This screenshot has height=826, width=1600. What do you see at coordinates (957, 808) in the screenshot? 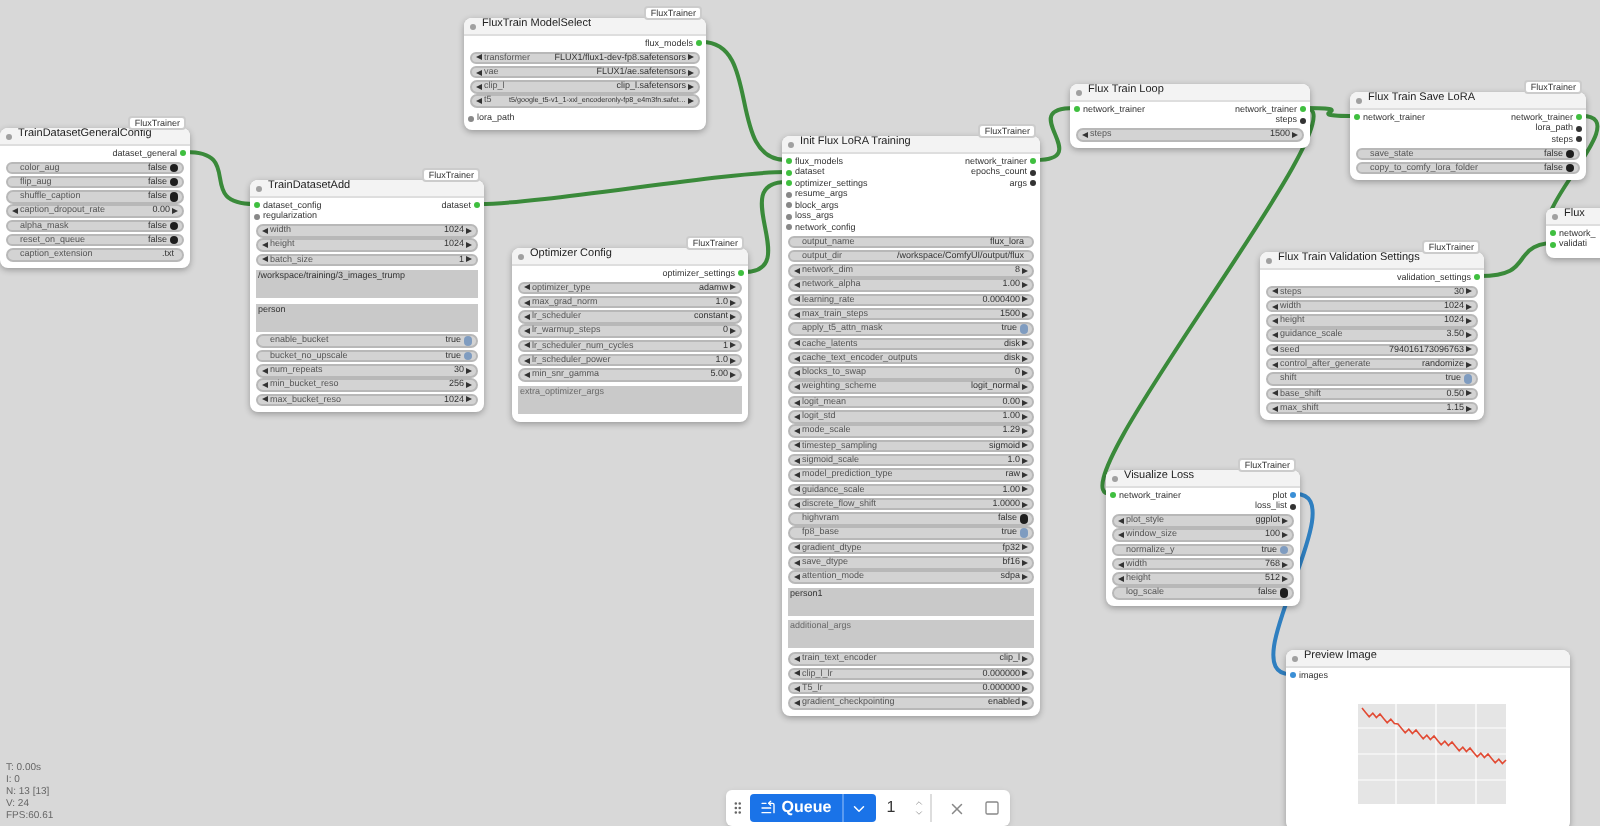
I see `close-icon` at bounding box center [957, 808].